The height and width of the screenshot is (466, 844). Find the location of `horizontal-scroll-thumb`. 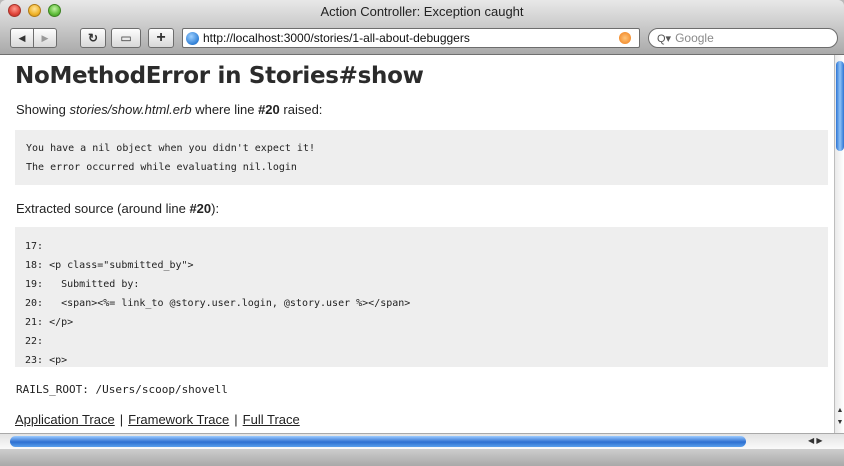

horizontal-scroll-thumb is located at coordinates (378, 441).